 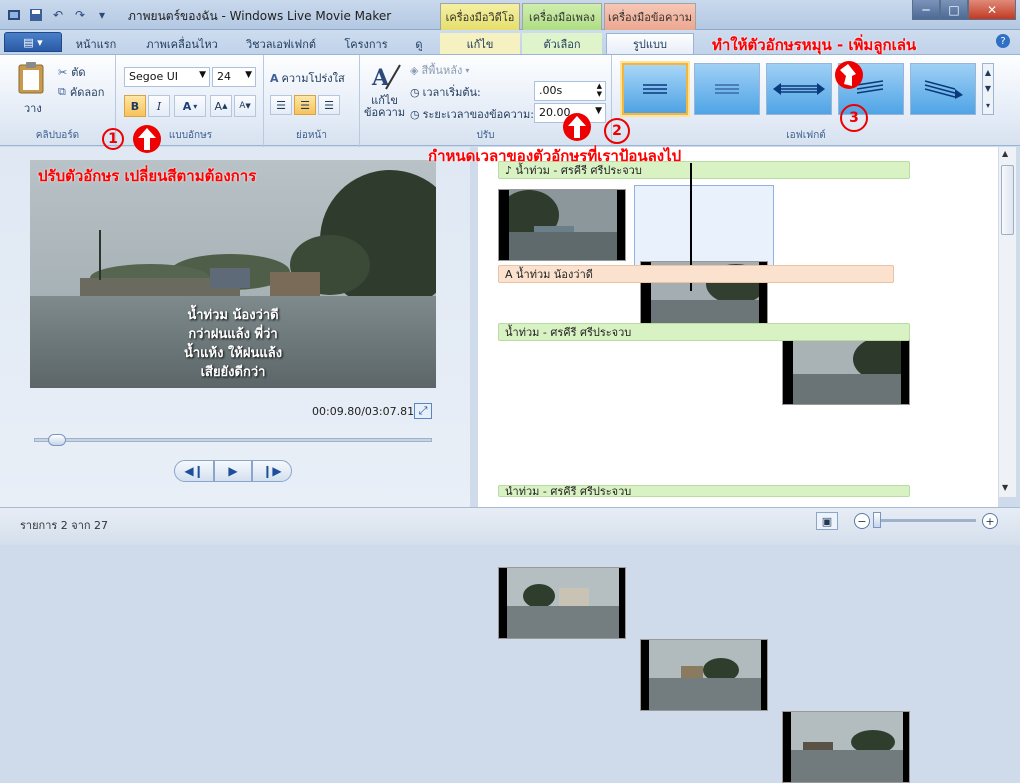 What do you see at coordinates (926, 10) in the screenshot?
I see `minimize-button: ─` at bounding box center [926, 10].